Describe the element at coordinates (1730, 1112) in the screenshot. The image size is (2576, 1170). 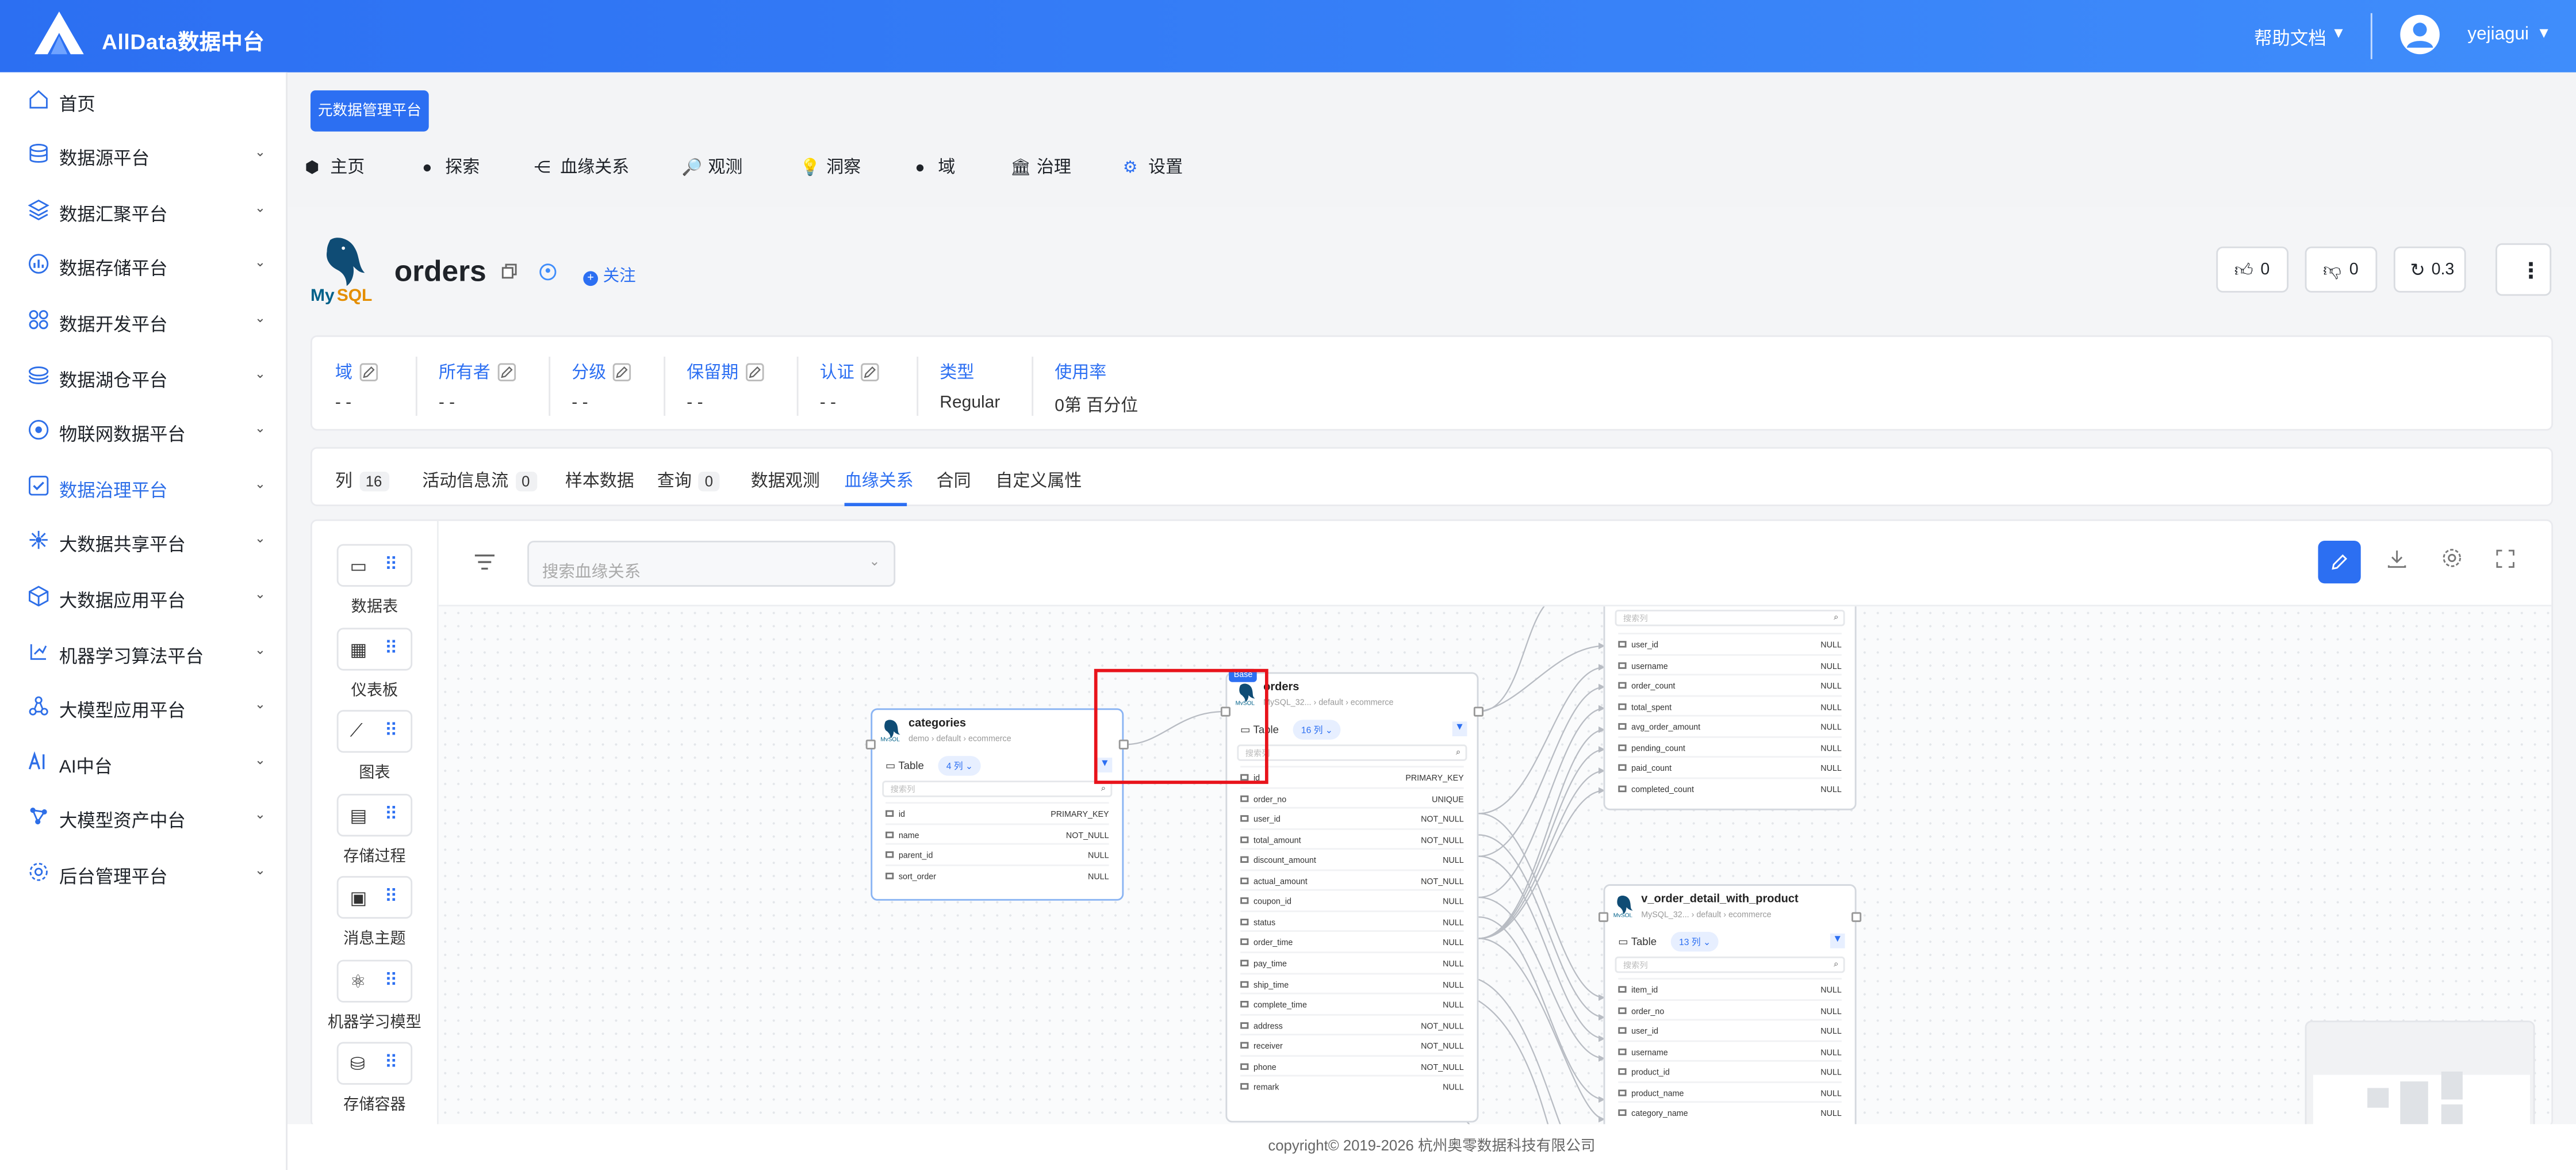
I see `table-row: category_name NULL` at that location.